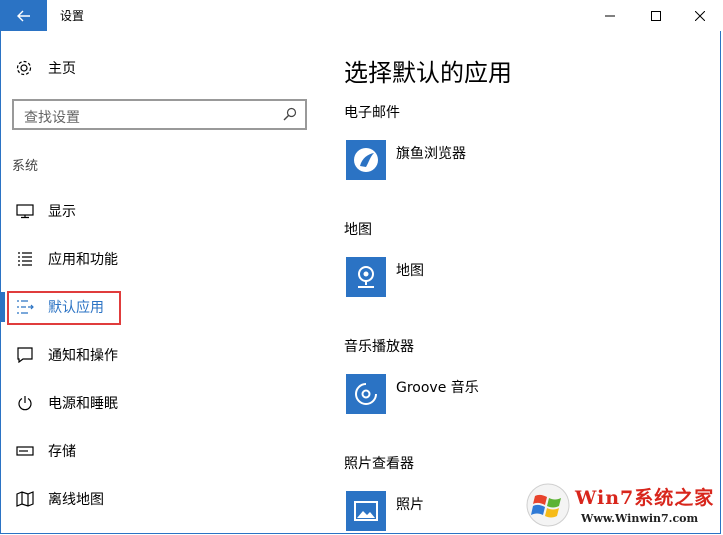 Image resolution: width=723 pixels, height=535 pixels. Describe the element at coordinates (25, 211) in the screenshot. I see `monitor-icon` at that location.